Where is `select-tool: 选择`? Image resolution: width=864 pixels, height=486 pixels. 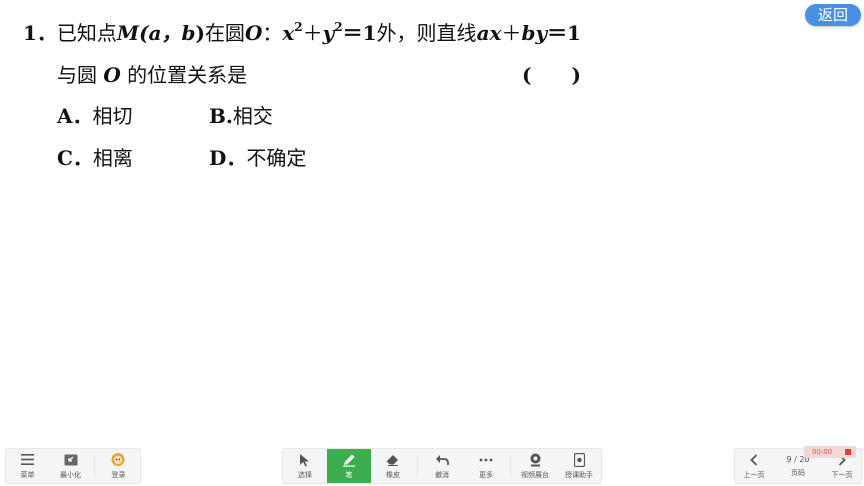 select-tool: 选择 is located at coordinates (305, 466).